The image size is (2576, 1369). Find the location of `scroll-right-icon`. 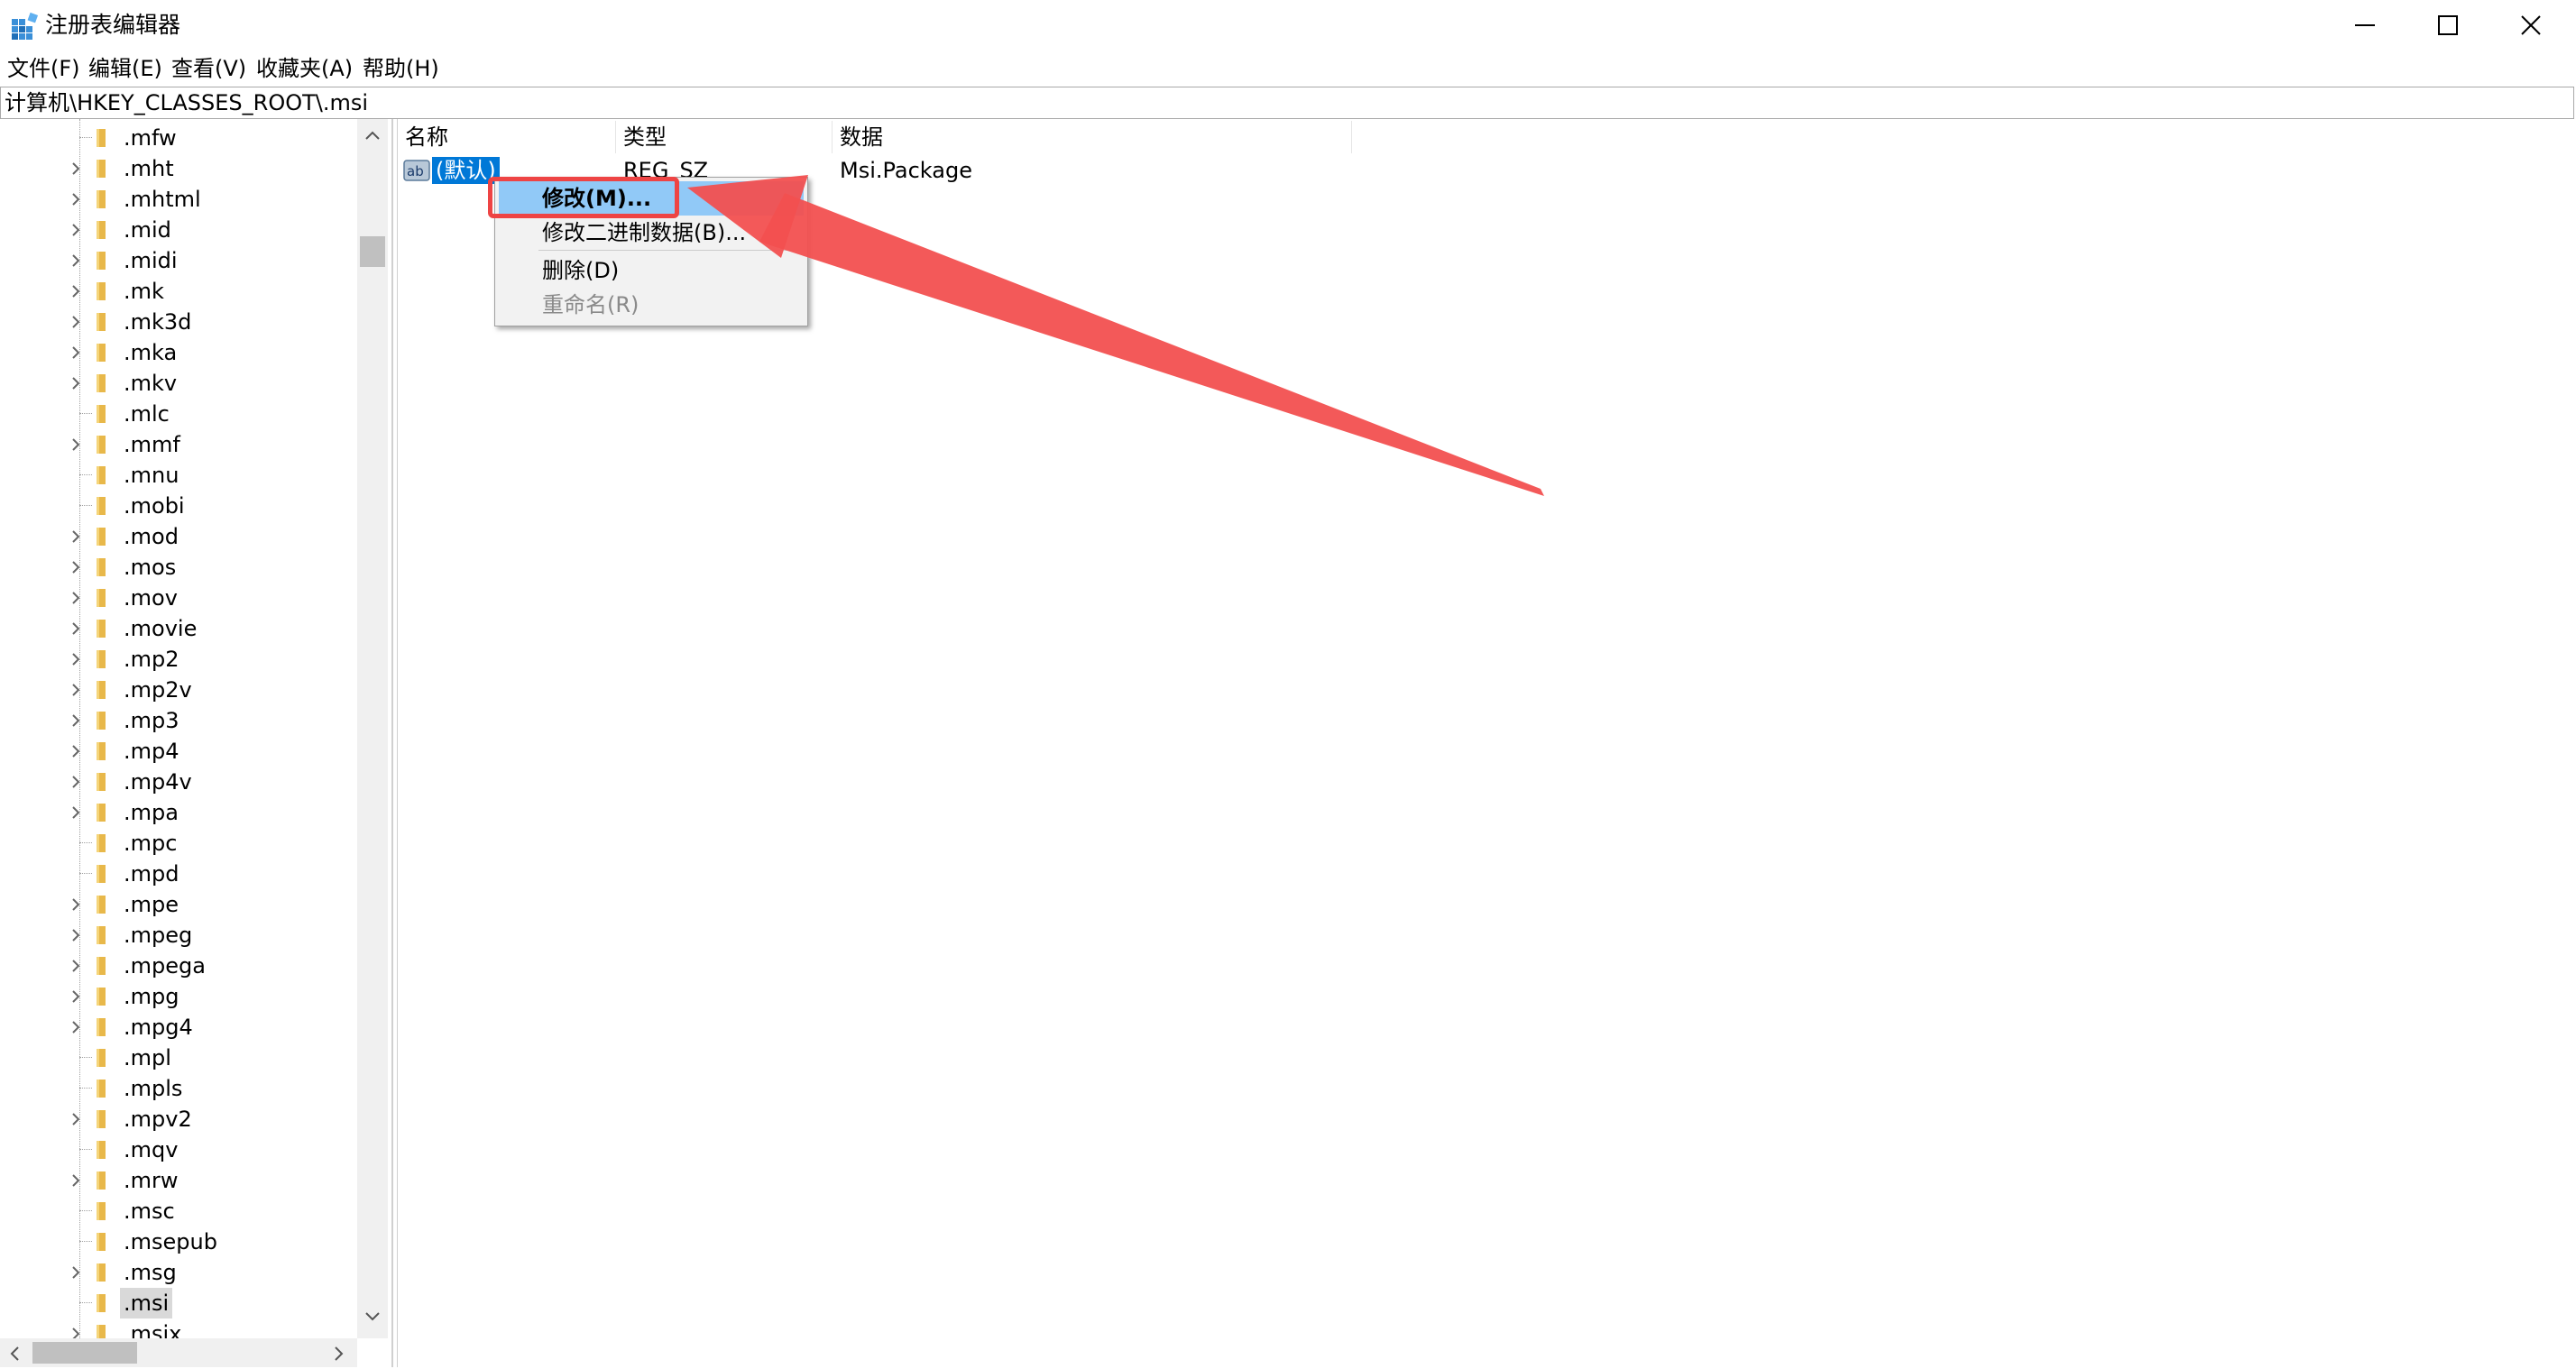

scroll-right-icon is located at coordinates (339, 1354).